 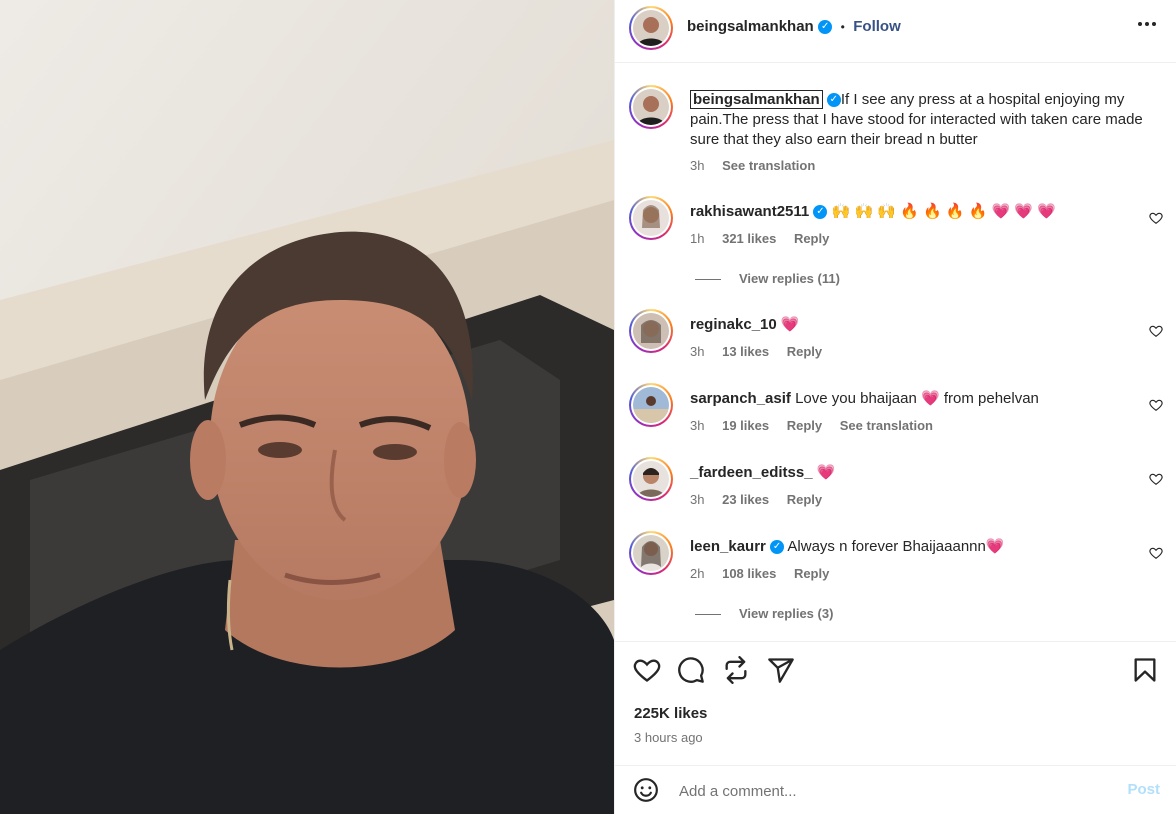 What do you see at coordinates (740, 398) in the screenshot?
I see `comment-username: sarpanch_asif` at bounding box center [740, 398].